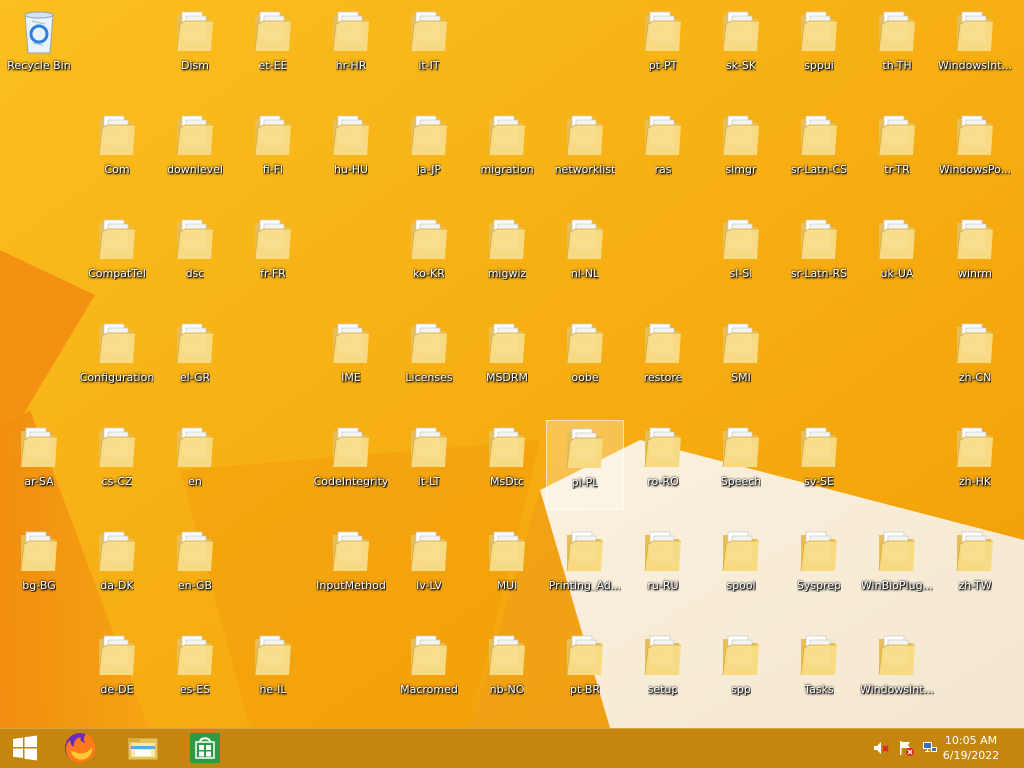  What do you see at coordinates (205, 748) in the screenshot?
I see `store-button` at bounding box center [205, 748].